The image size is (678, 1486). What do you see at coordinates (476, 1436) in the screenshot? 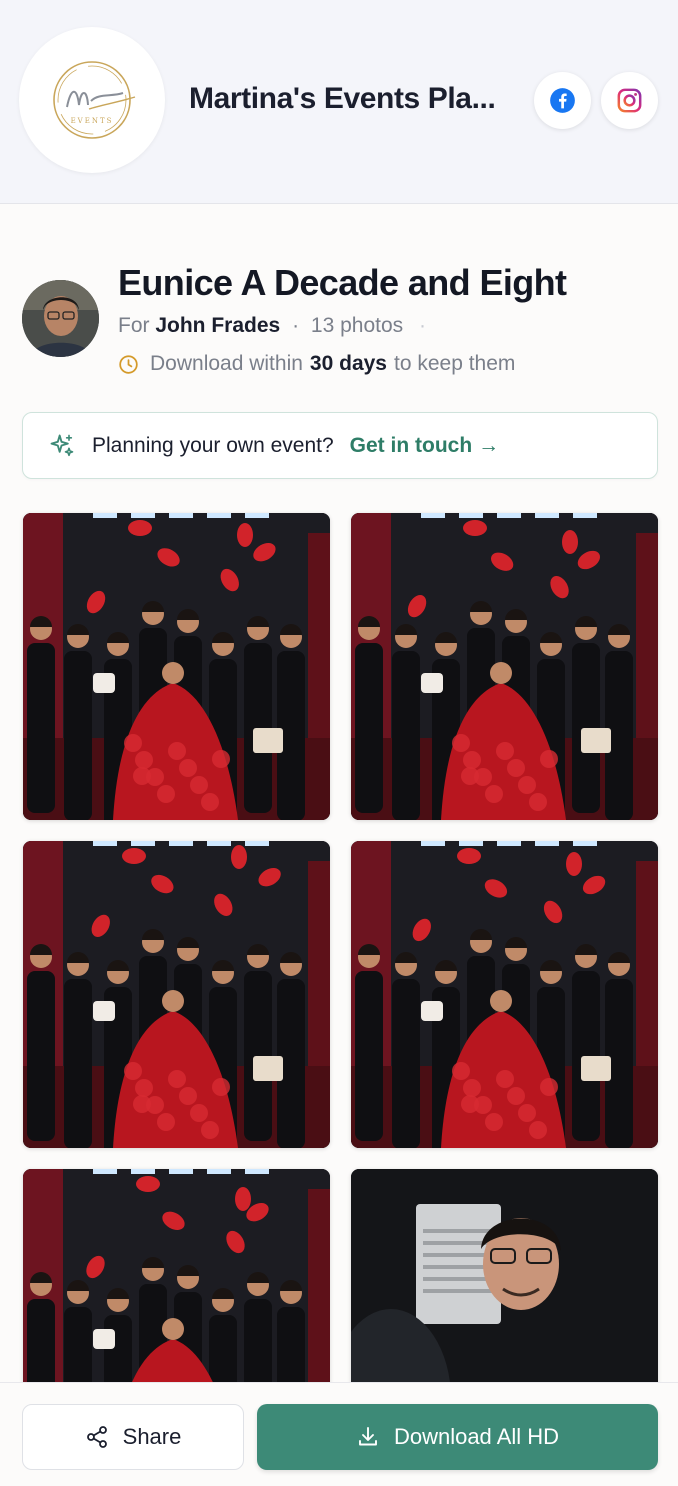
I see `download-label: Download All HD` at bounding box center [476, 1436].